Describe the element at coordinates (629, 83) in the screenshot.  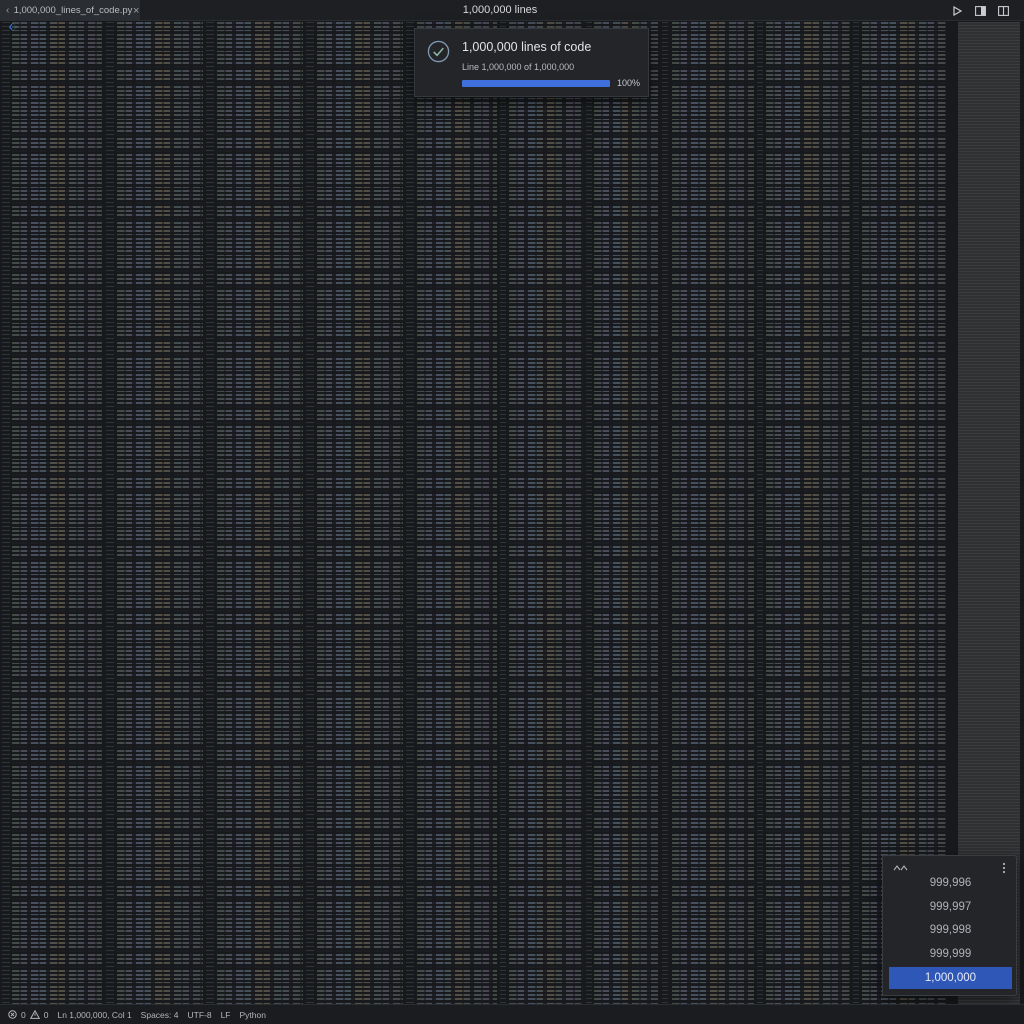
I see `progress-percent: 100%` at that location.